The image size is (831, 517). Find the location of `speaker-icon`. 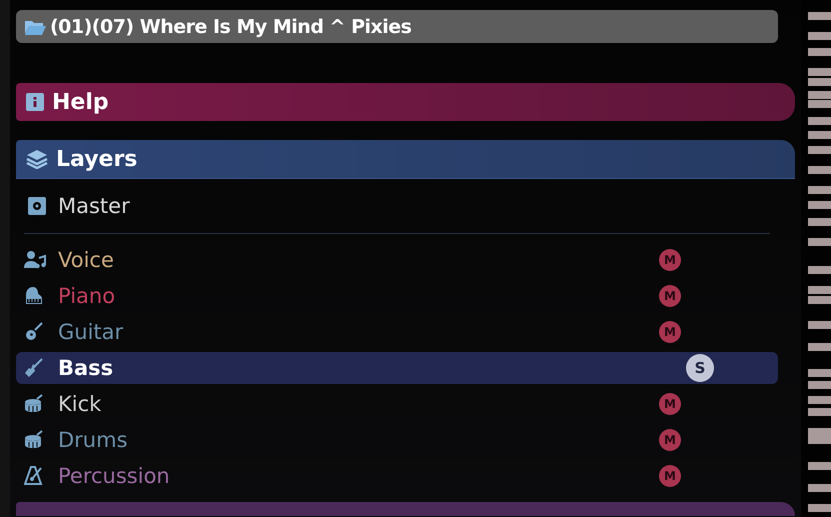

speaker-icon is located at coordinates (37, 206).